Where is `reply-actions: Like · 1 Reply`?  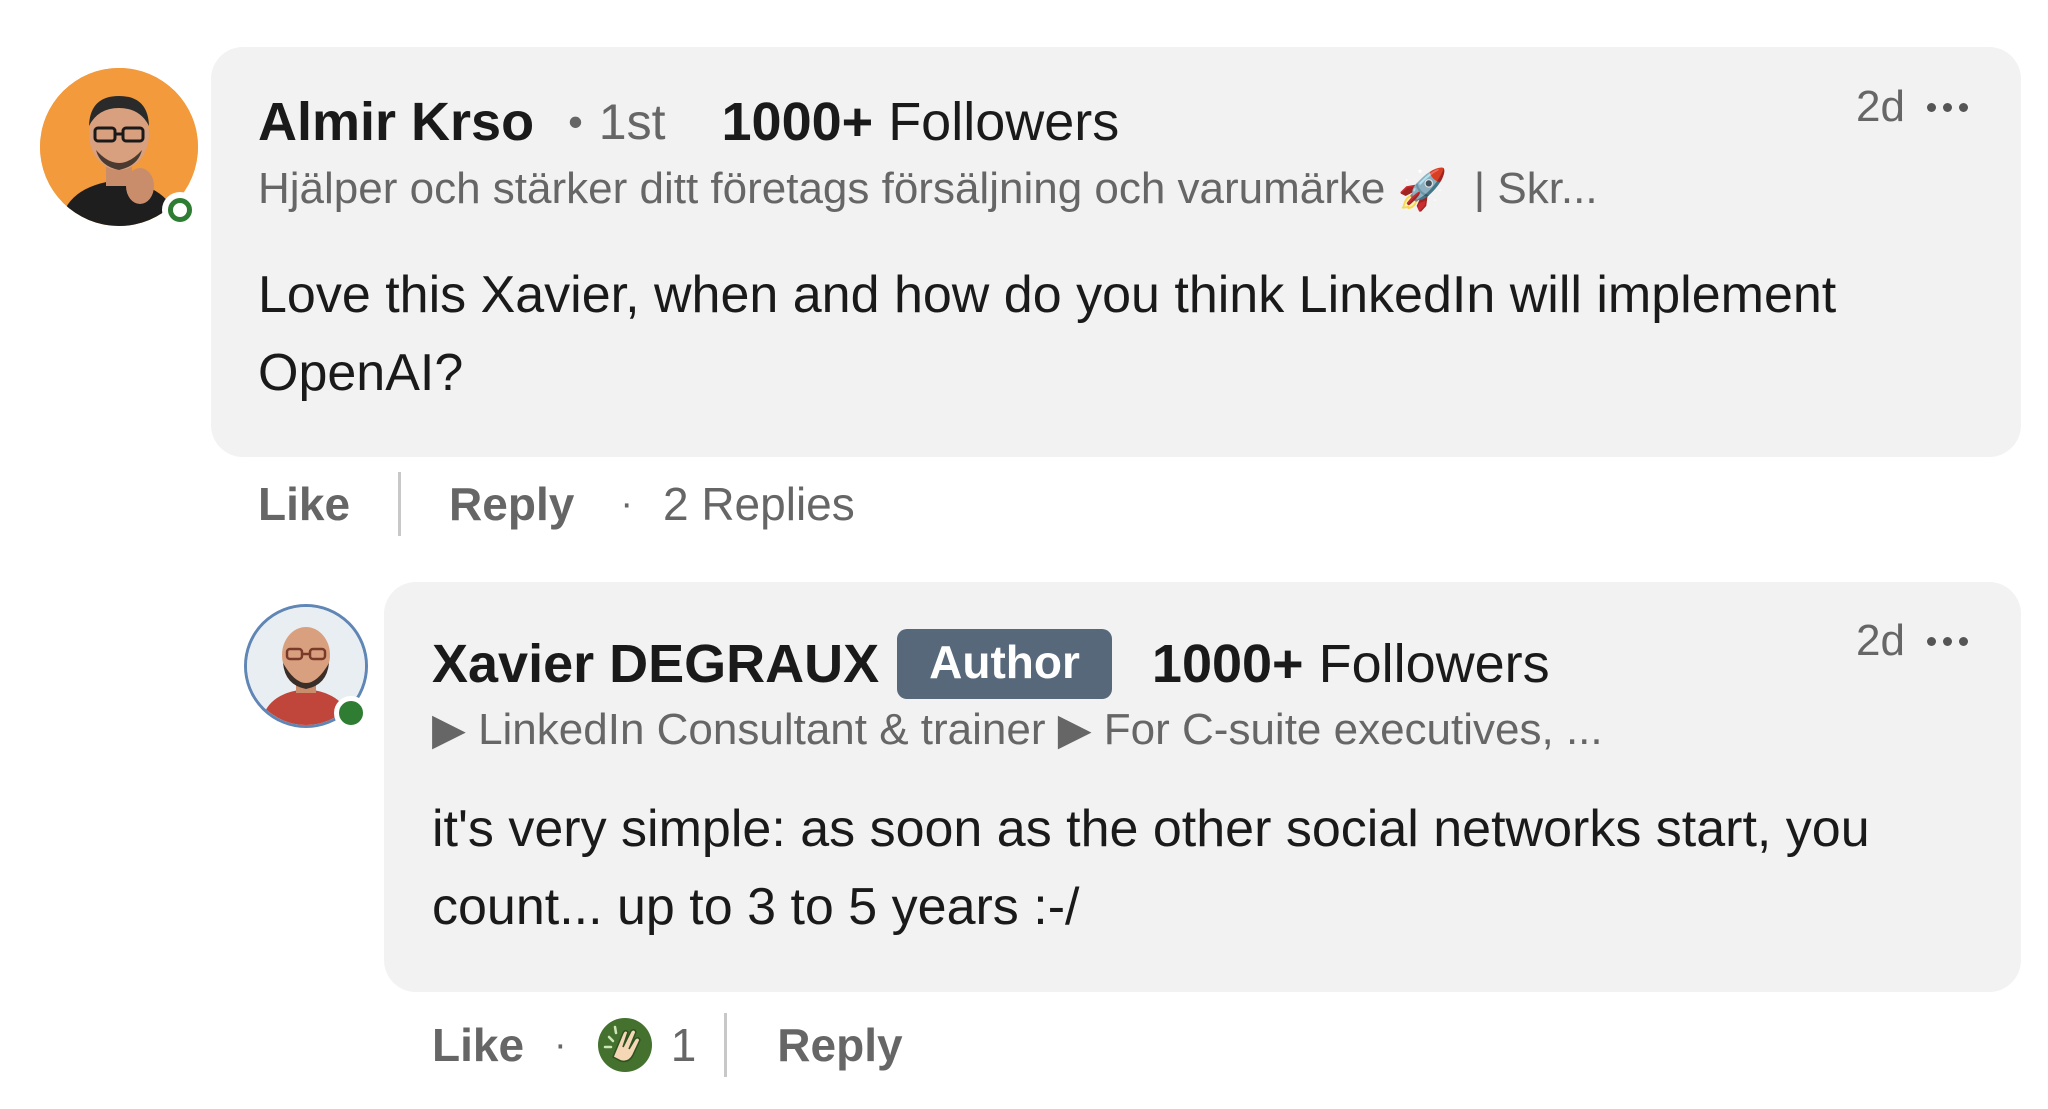 reply-actions: Like · 1 Reply is located at coordinates (667, 1045).